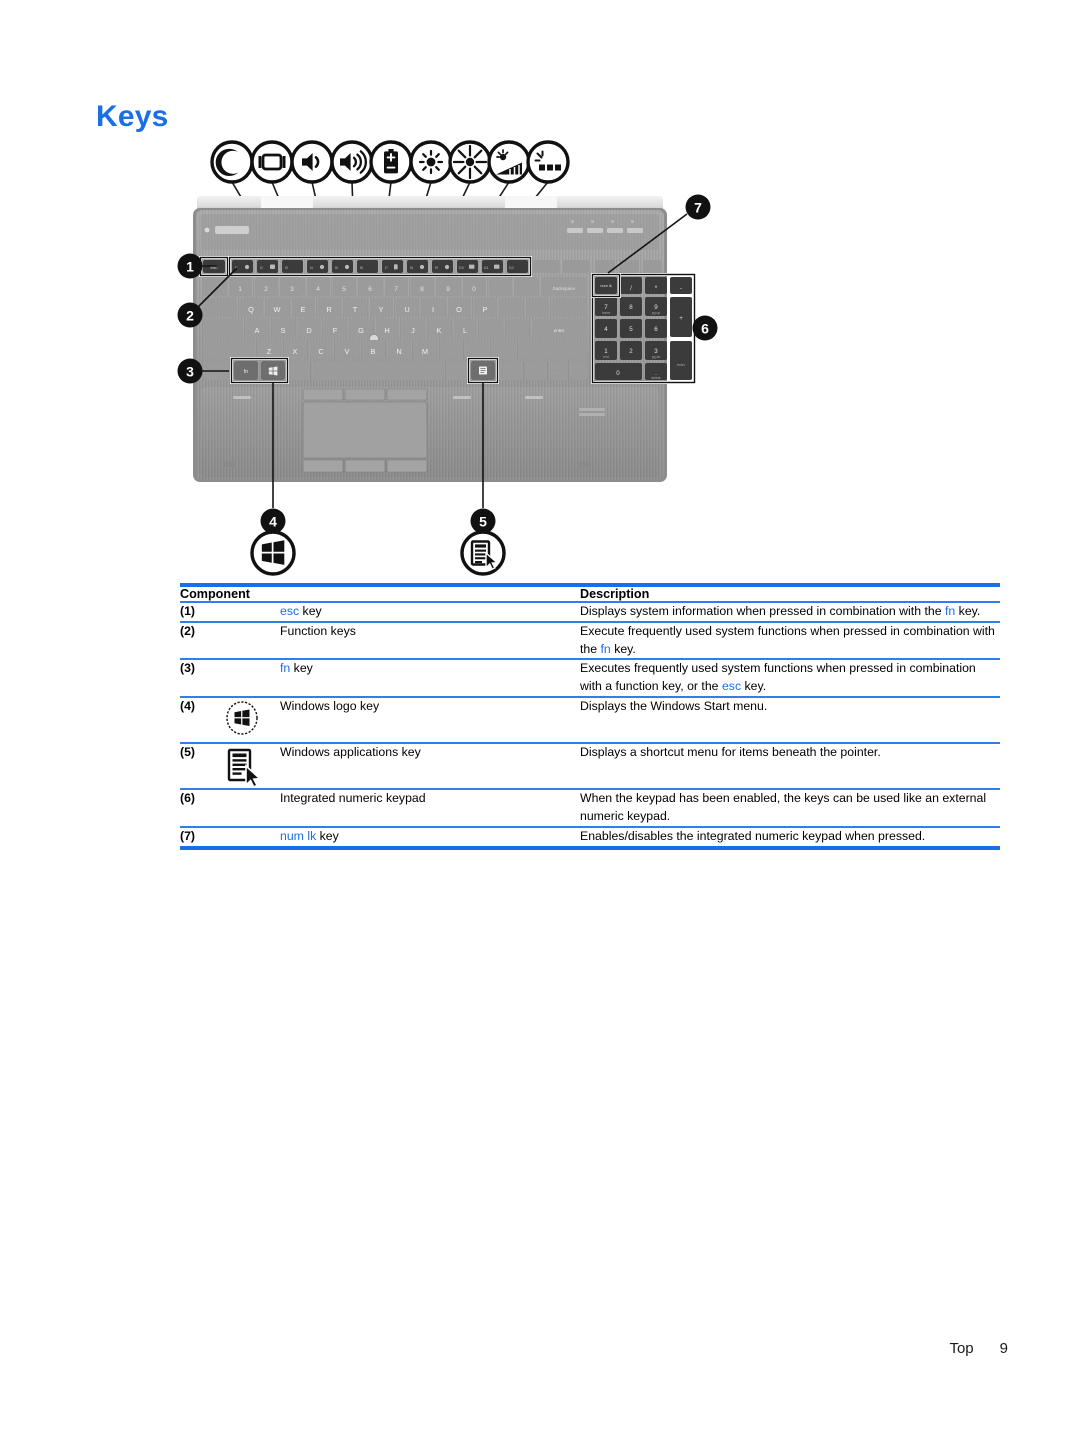 The width and height of the screenshot is (1080, 1437). Describe the element at coordinates (301, 668) in the screenshot. I see `component-text: key` at that location.